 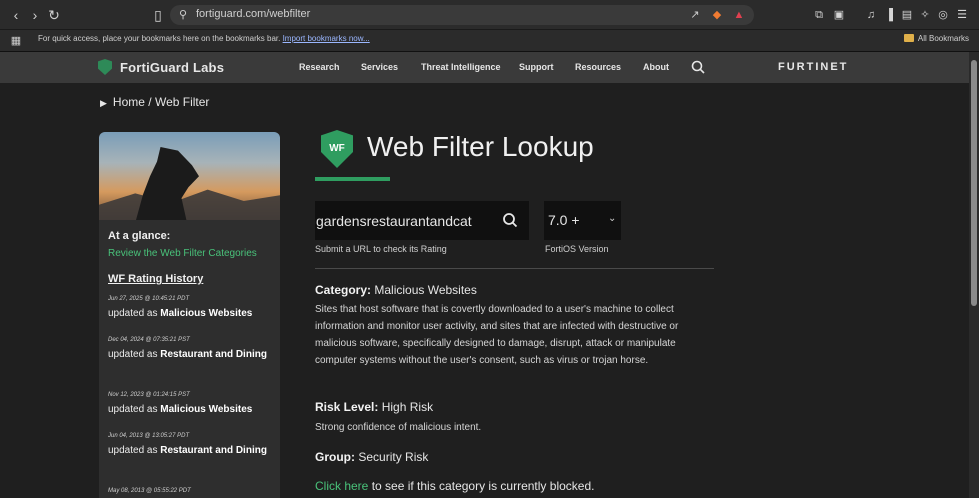 I want to click on bookmark-icon: ▯, so click(x=158, y=15).